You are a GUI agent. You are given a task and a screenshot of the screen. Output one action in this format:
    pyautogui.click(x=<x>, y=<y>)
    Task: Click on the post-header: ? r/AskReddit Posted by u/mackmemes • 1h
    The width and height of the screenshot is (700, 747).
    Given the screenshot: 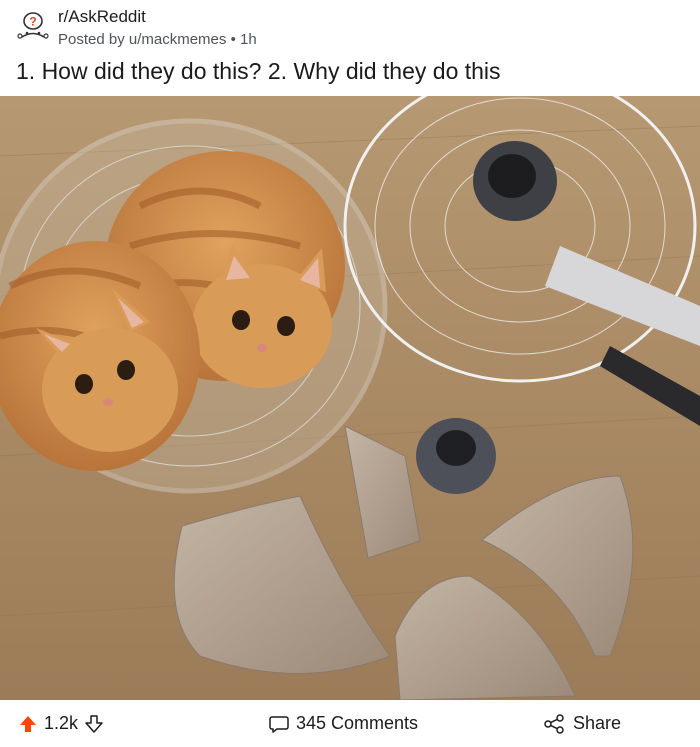 What is the action you would take?
    pyautogui.click(x=350, y=28)
    